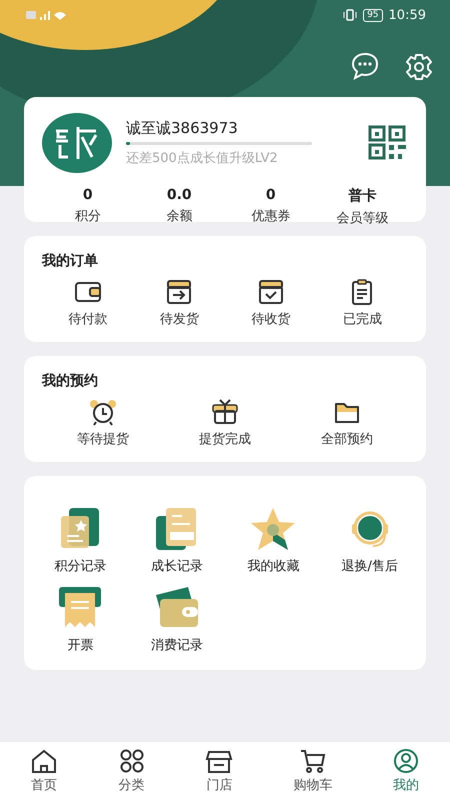 This screenshot has width=450, height=800. Describe the element at coordinates (365, 66) in the screenshot. I see `message-icon` at that location.